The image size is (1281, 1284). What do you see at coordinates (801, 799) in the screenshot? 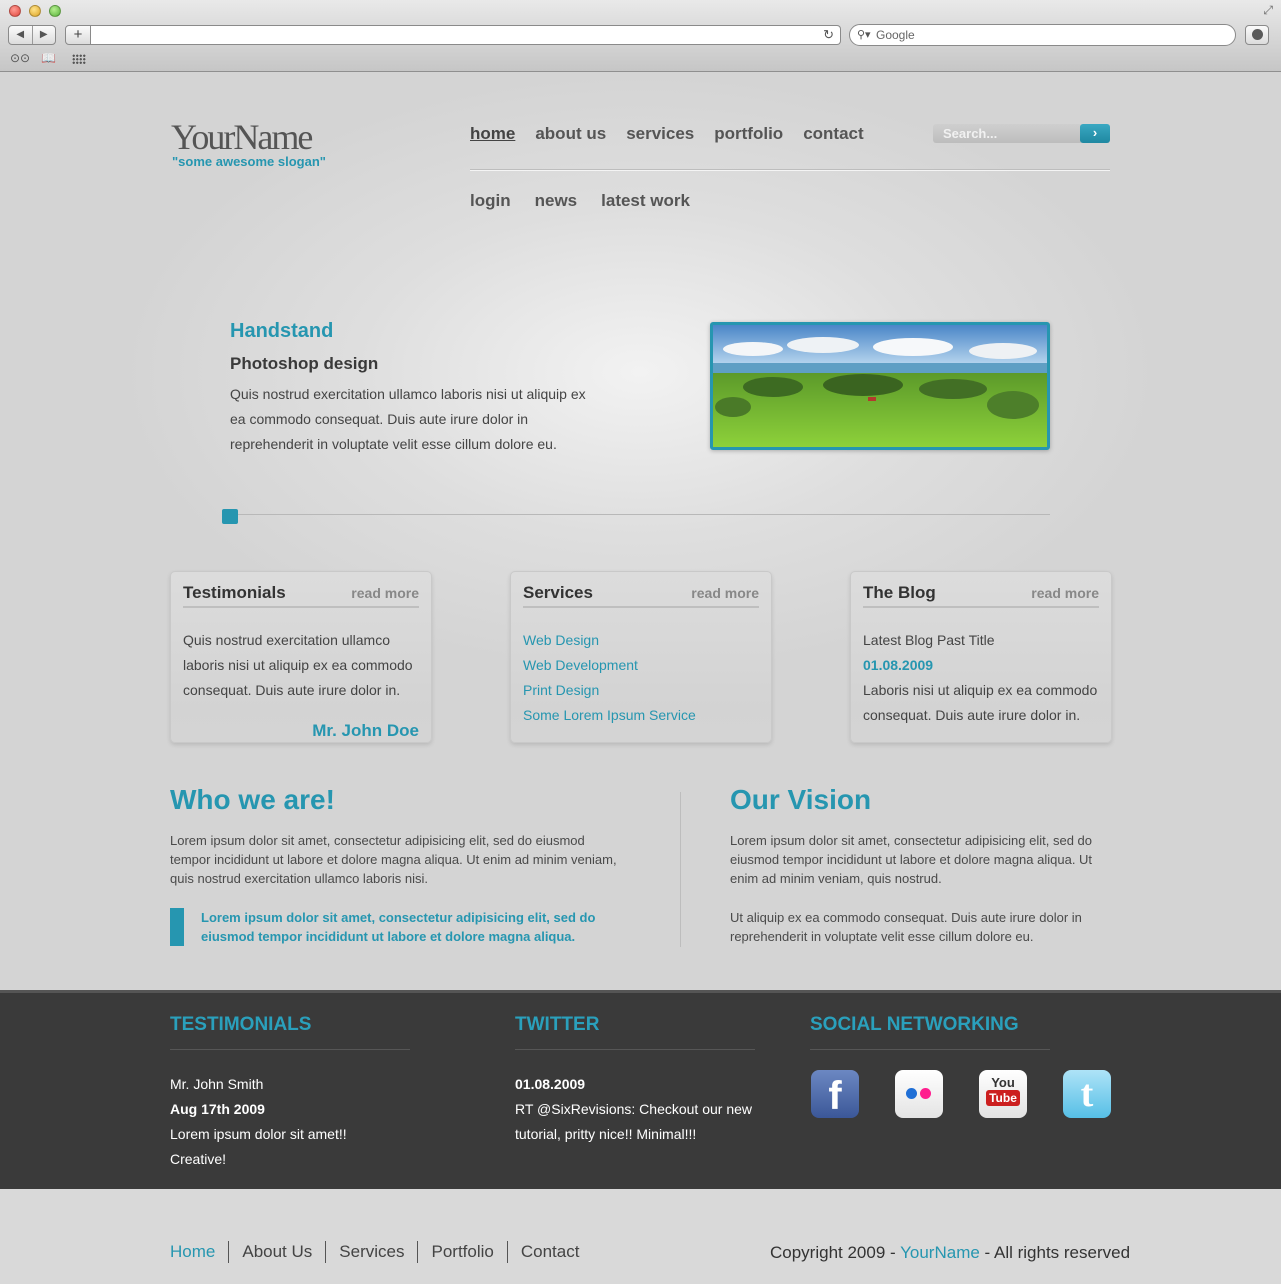
I see `our-vision-title: Our Vision` at bounding box center [801, 799].